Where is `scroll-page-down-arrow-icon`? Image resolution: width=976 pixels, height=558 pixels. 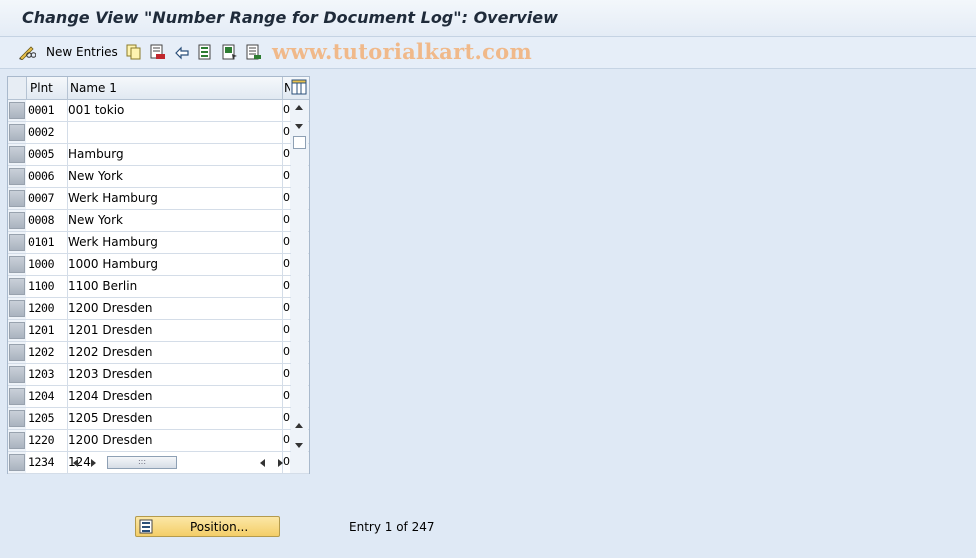 scroll-page-down-arrow-icon is located at coordinates (299, 126).